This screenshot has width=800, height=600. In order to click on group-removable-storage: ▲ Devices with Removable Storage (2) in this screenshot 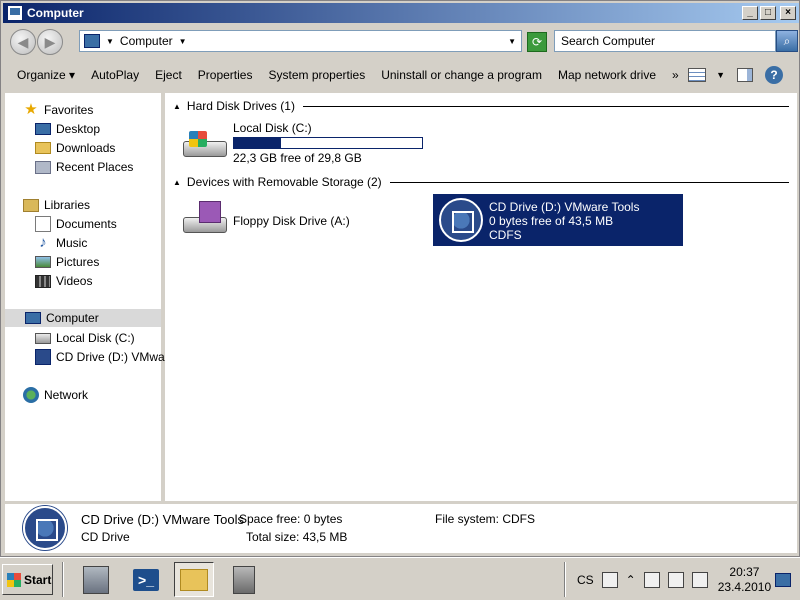, I will do `click(481, 182)`.